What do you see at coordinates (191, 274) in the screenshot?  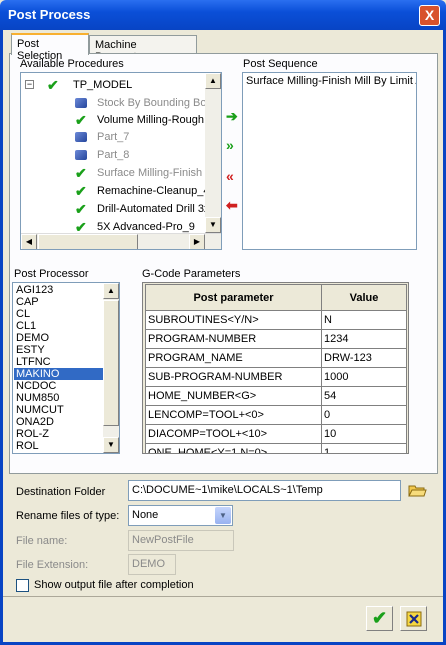 I see `gcode-parameters-label: G-Code Parameters` at bounding box center [191, 274].